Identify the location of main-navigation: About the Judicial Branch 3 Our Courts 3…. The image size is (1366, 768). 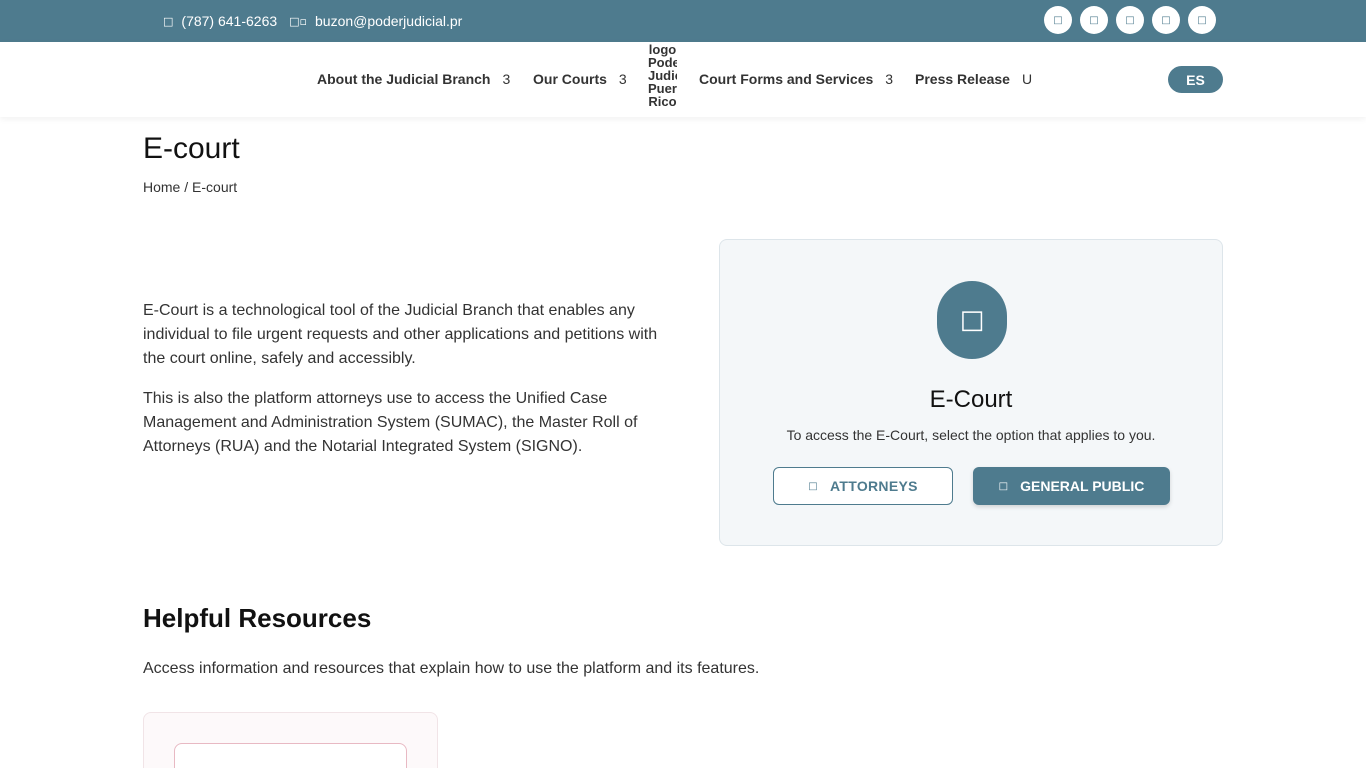
(683, 79).